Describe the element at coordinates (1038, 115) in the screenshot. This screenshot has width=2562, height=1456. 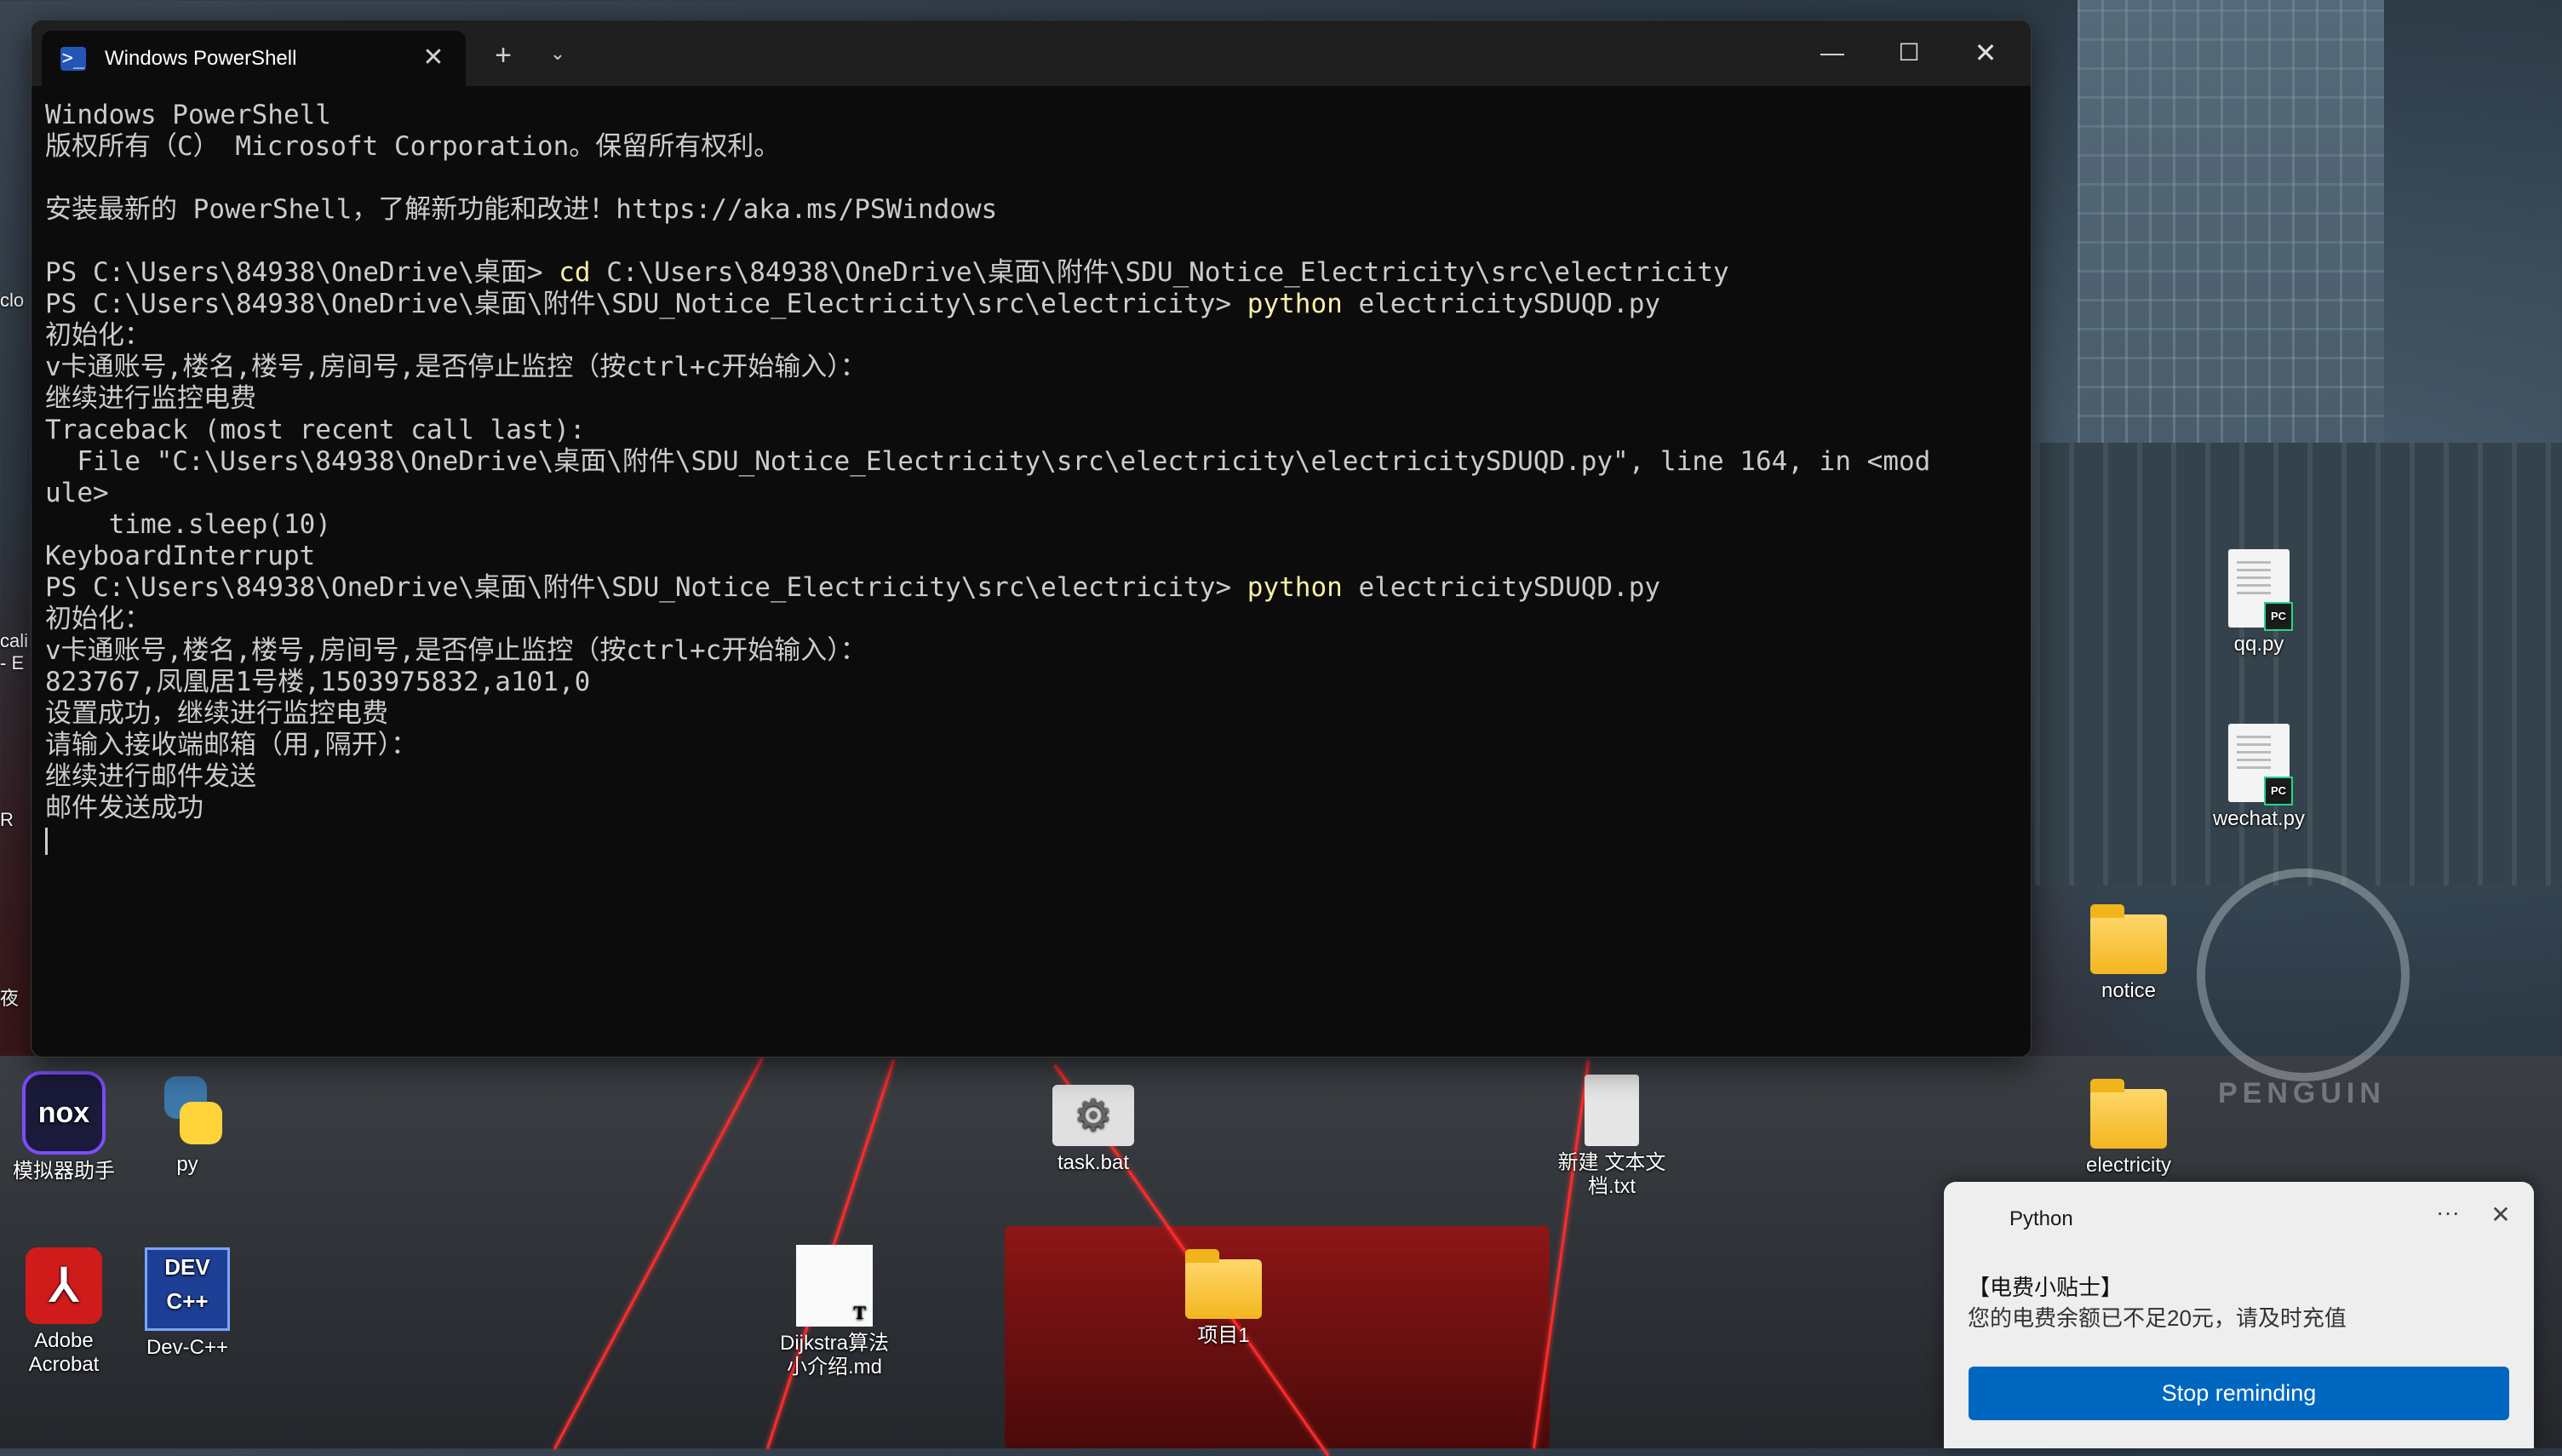
I see `console-line: Windows PowerShell` at that location.